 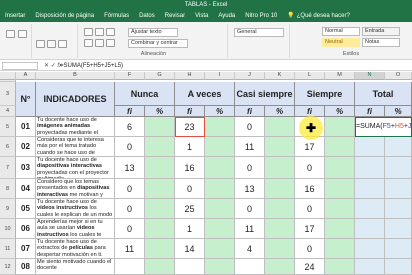 What do you see at coordinates (20, 66) in the screenshot?
I see `name-box` at bounding box center [20, 66].